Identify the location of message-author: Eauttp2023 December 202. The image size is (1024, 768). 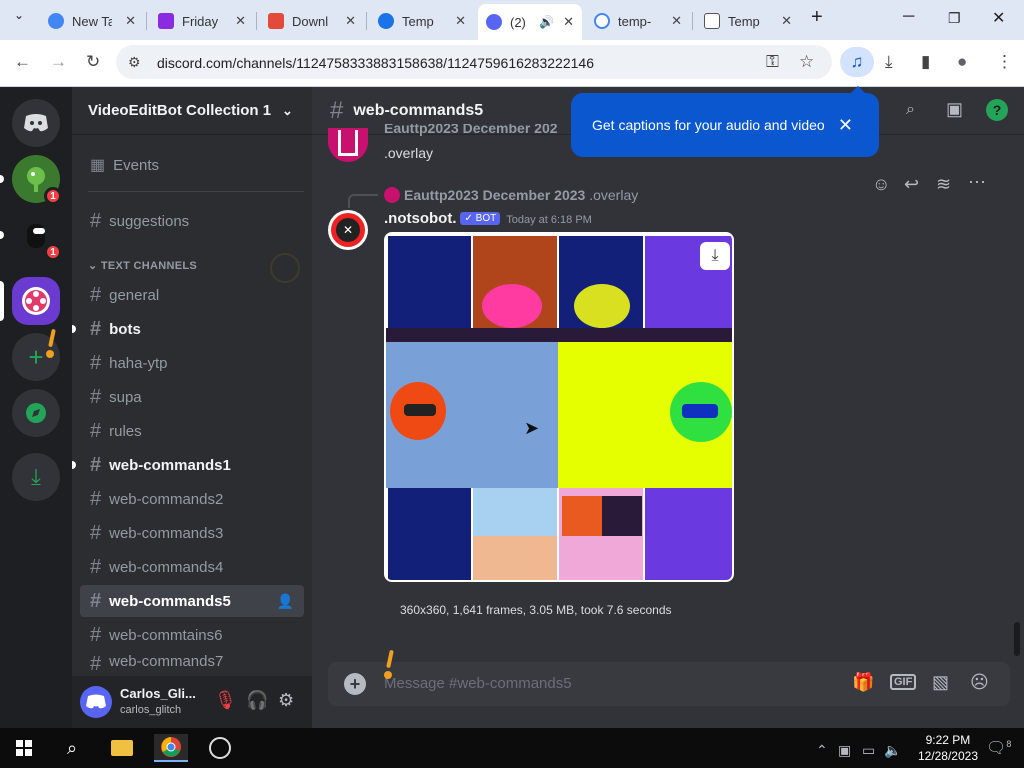
(471, 131).